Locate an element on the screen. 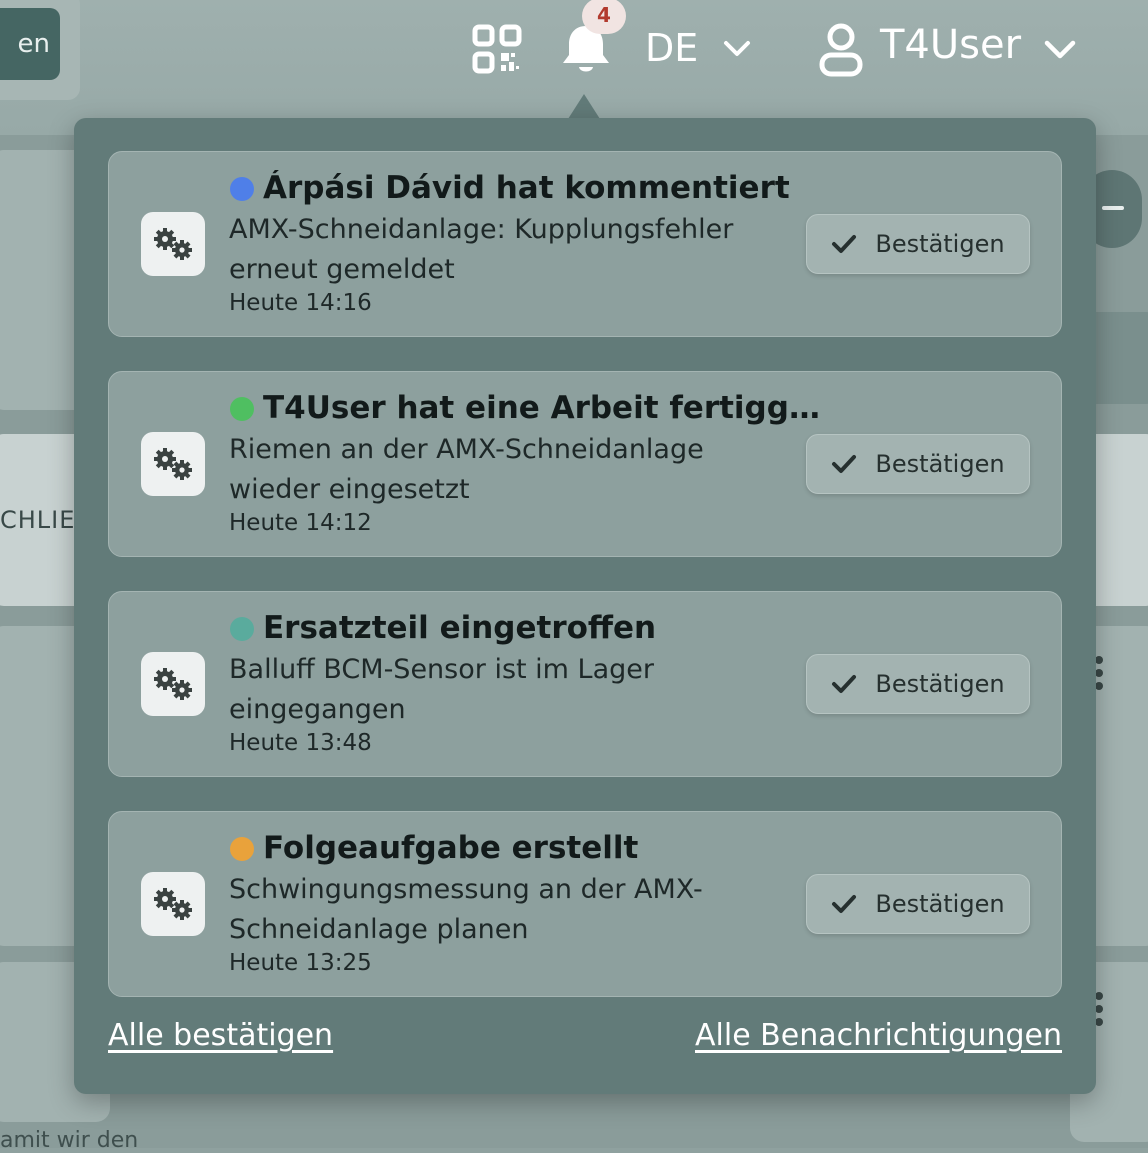  user-menu-name: T4User is located at coordinates (950, 45).